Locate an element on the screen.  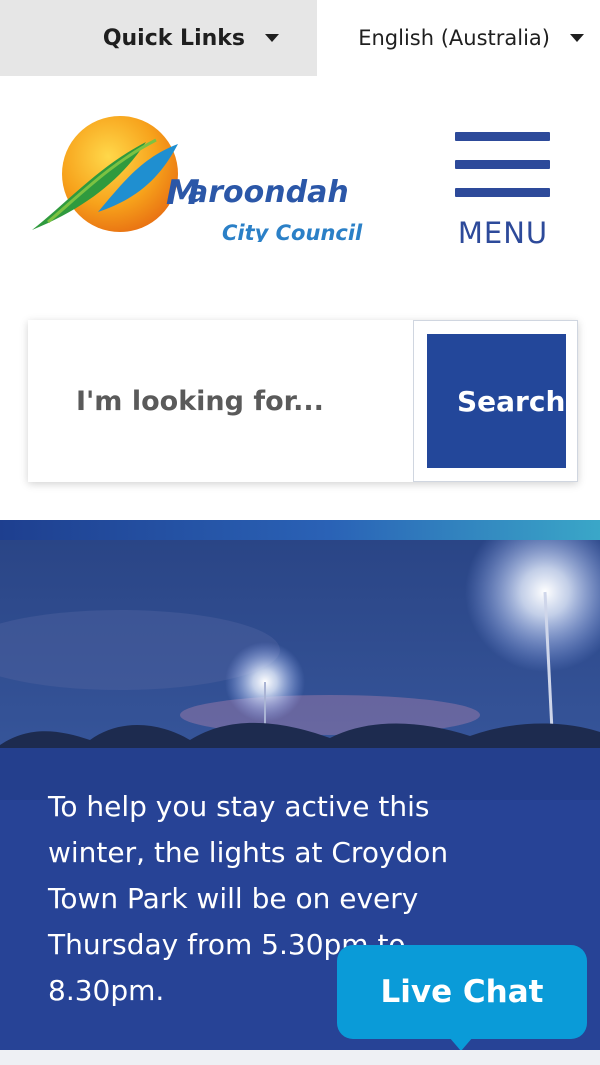
bottom-strip is located at coordinates (300, 1057).